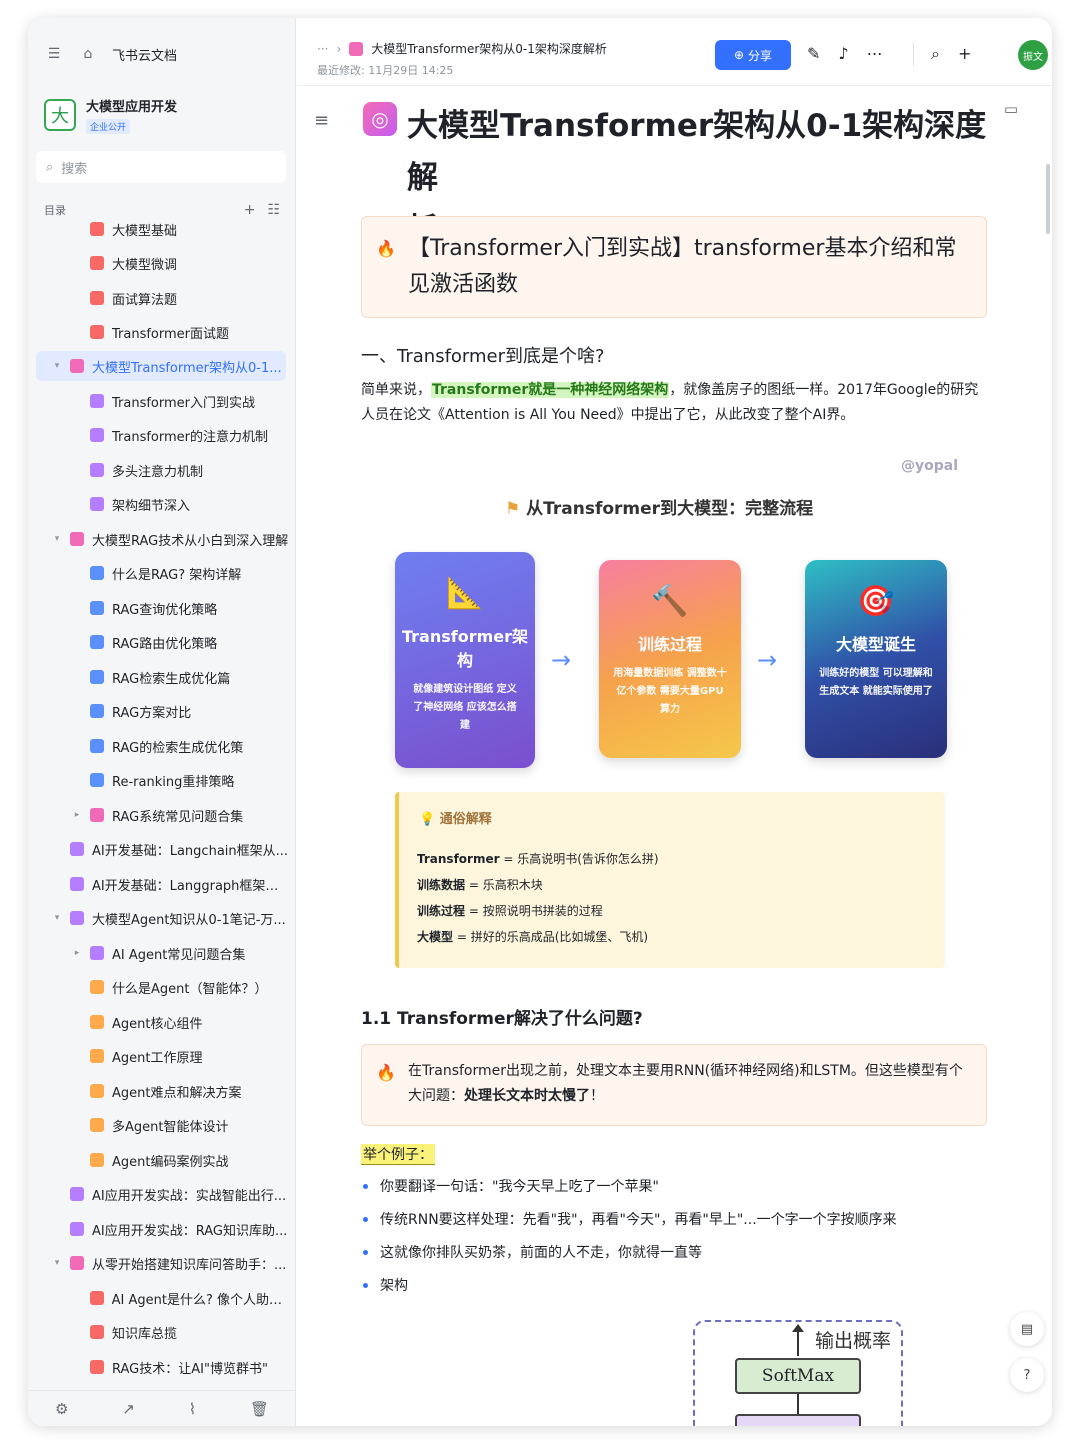 Image resolution: width=1080 pixels, height=1443 pixels. Describe the element at coordinates (670, 659) in the screenshot. I see `card-training: 🔨 训练过程 用海量数据训练 调整数十亿个参数 需要大量GPU算力` at that location.